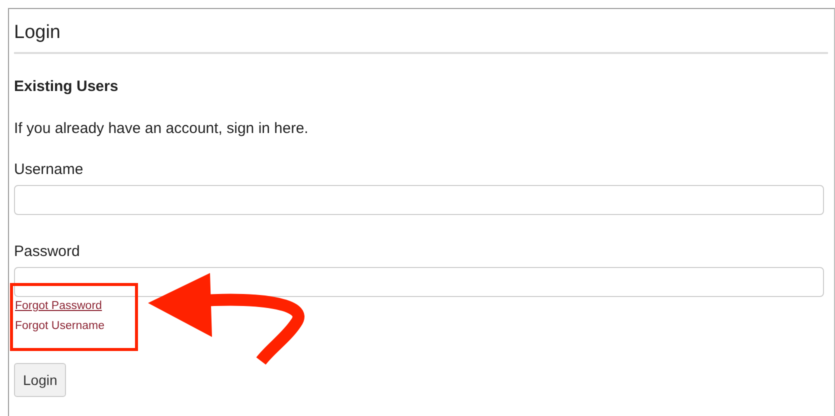  I want to click on field-label: Password, so click(47, 251).